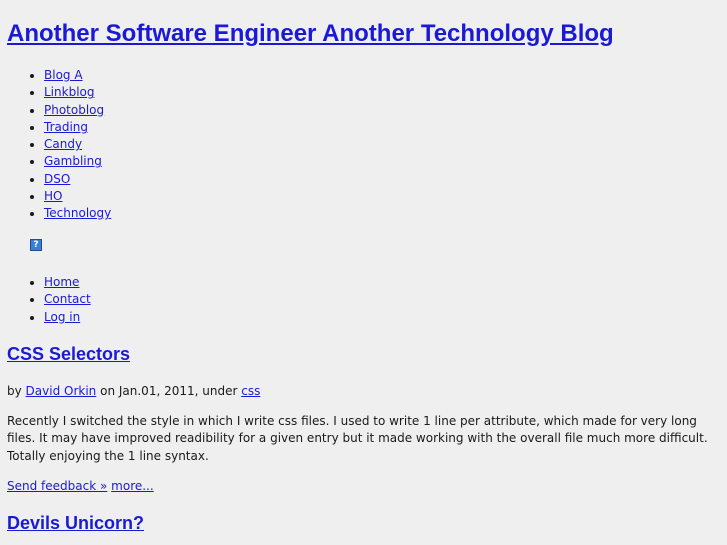 This screenshot has width=727, height=545. I want to click on category-link-technology: Technology, so click(77, 213).